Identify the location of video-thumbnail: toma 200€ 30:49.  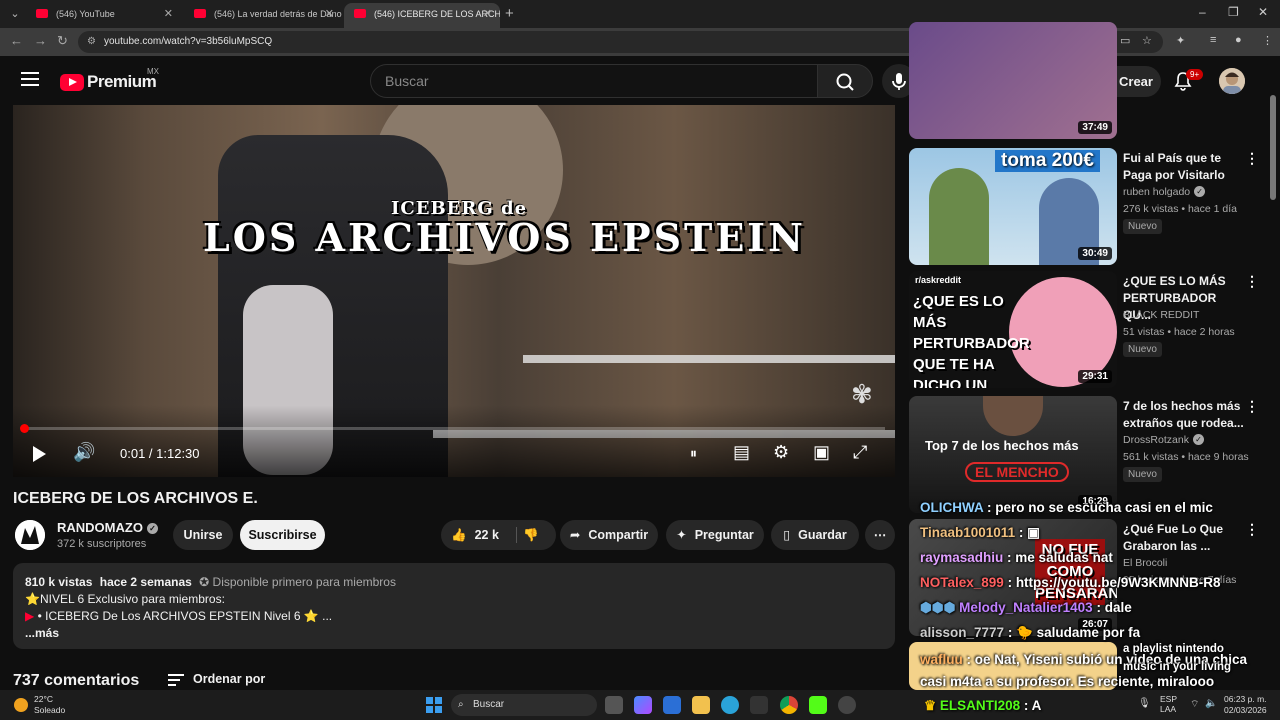
(1013, 206).